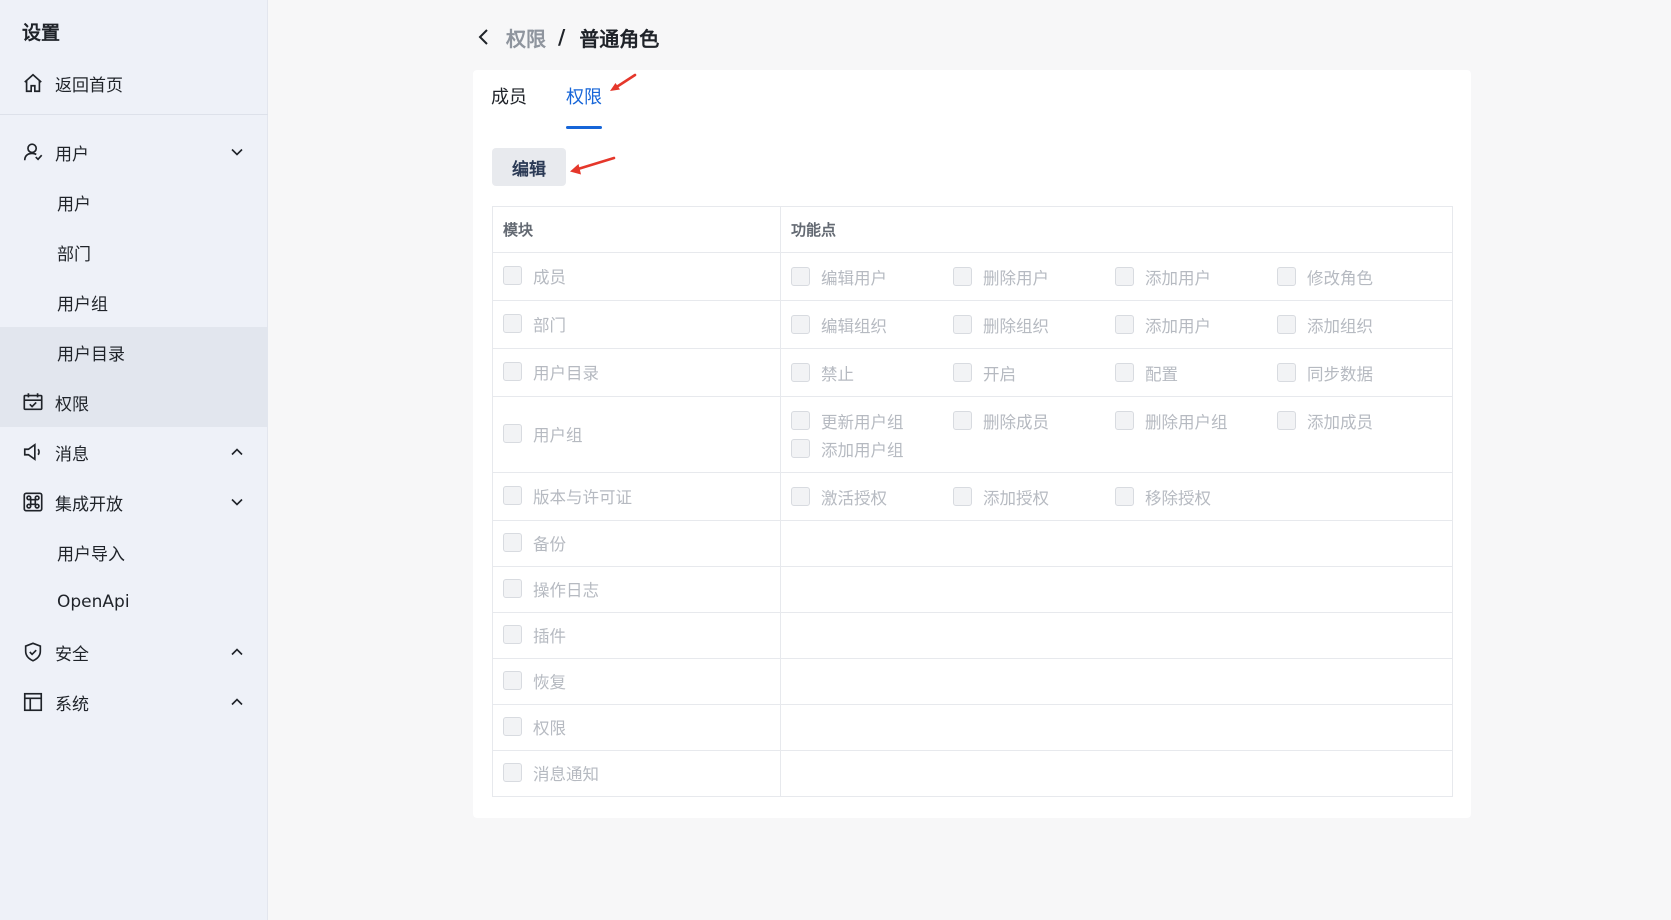  Describe the element at coordinates (999, 374) in the screenshot. I see `feature-label: 开启` at that location.